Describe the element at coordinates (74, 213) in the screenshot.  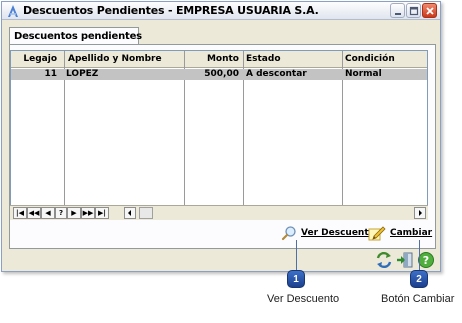
I see `nav-next-button: ▶` at that location.